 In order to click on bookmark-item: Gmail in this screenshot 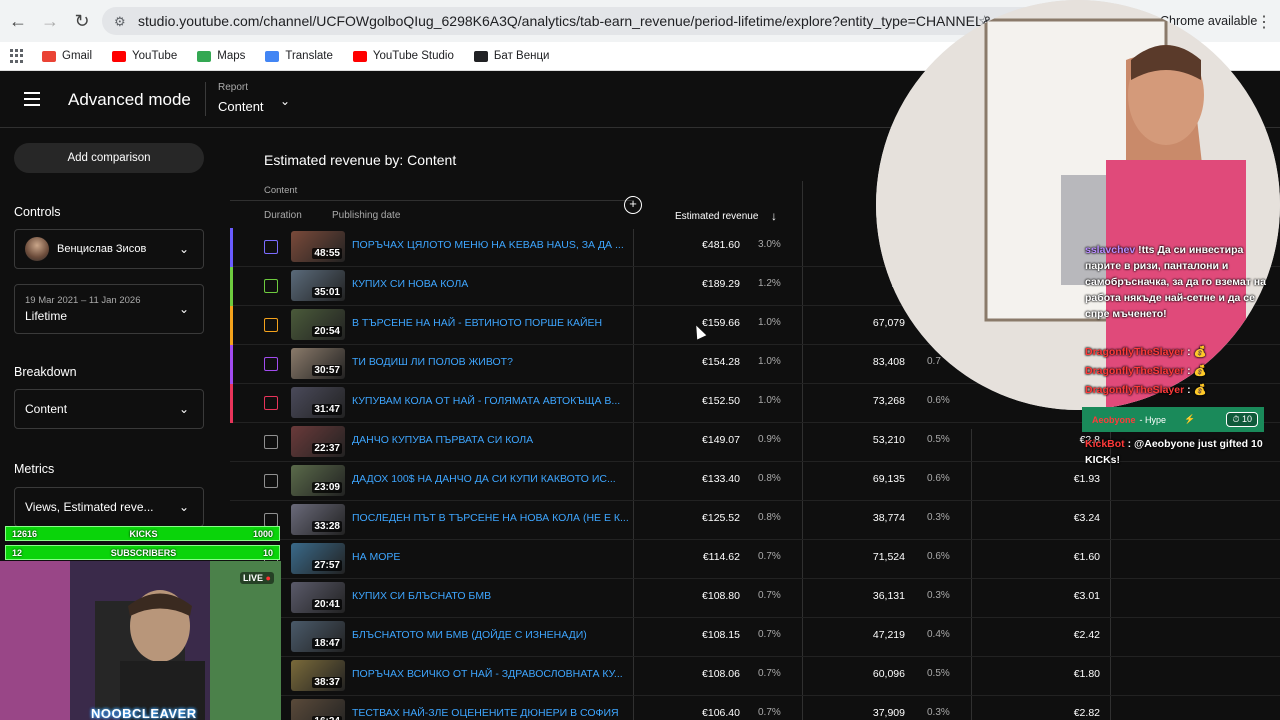, I will do `click(67, 56)`.